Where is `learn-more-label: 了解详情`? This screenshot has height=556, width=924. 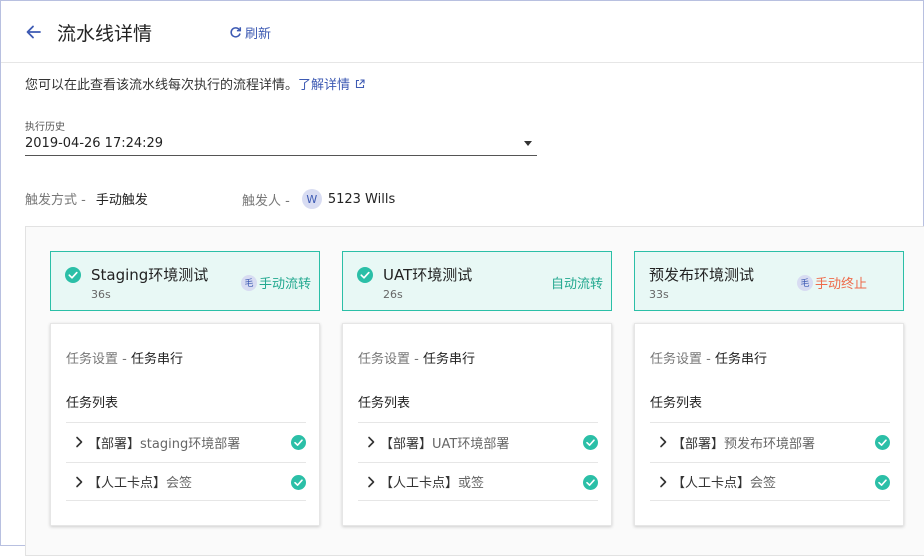
learn-more-label: 了解详情 is located at coordinates (324, 85).